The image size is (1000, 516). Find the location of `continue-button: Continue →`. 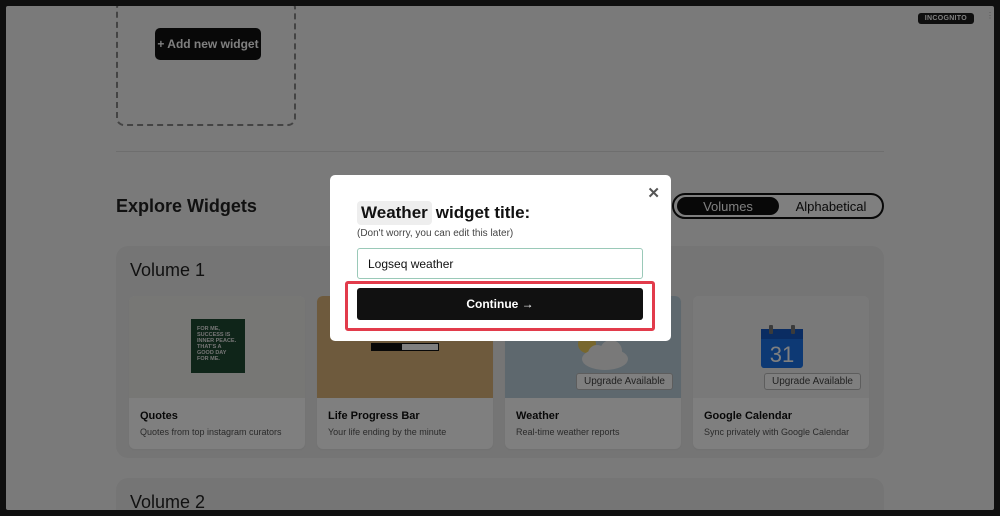

continue-button: Continue → is located at coordinates (500, 304).